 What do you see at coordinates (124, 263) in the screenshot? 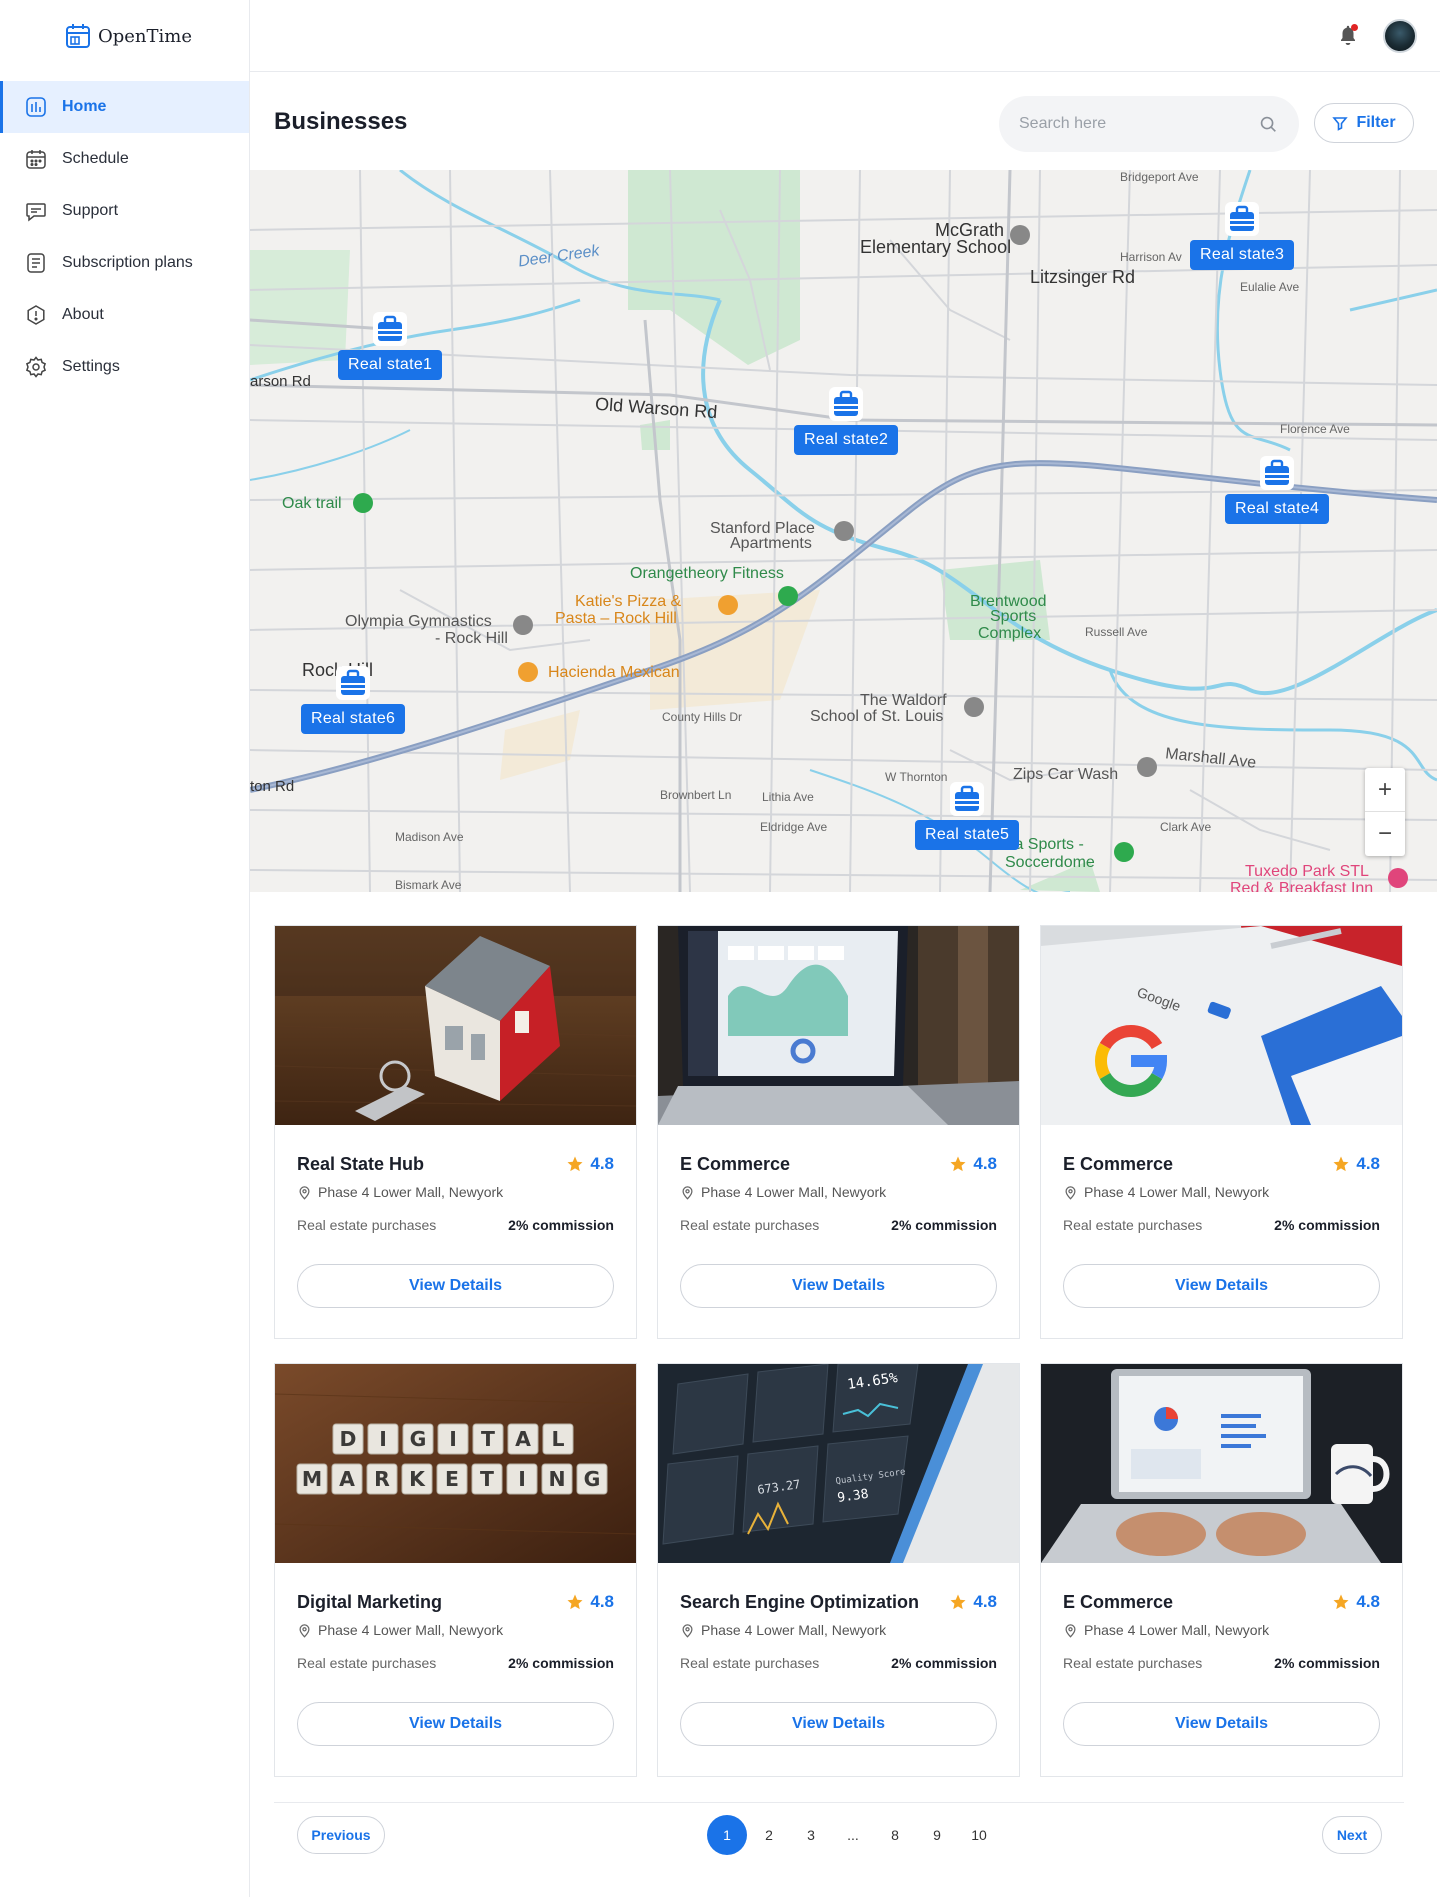
I see `sidebar-item-subscription-plans: Subscription plans` at bounding box center [124, 263].